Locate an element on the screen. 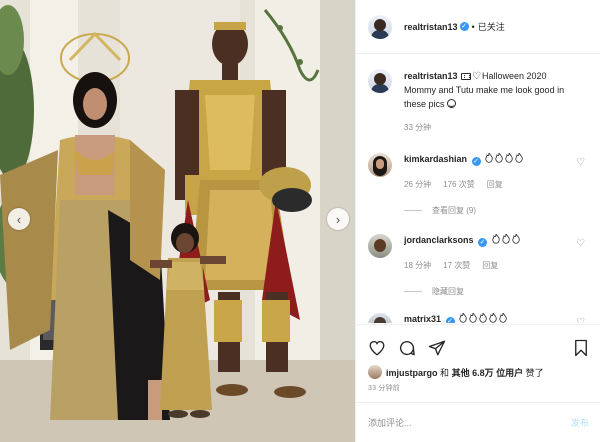  add-comment-bar: 发布 is located at coordinates (478, 422).